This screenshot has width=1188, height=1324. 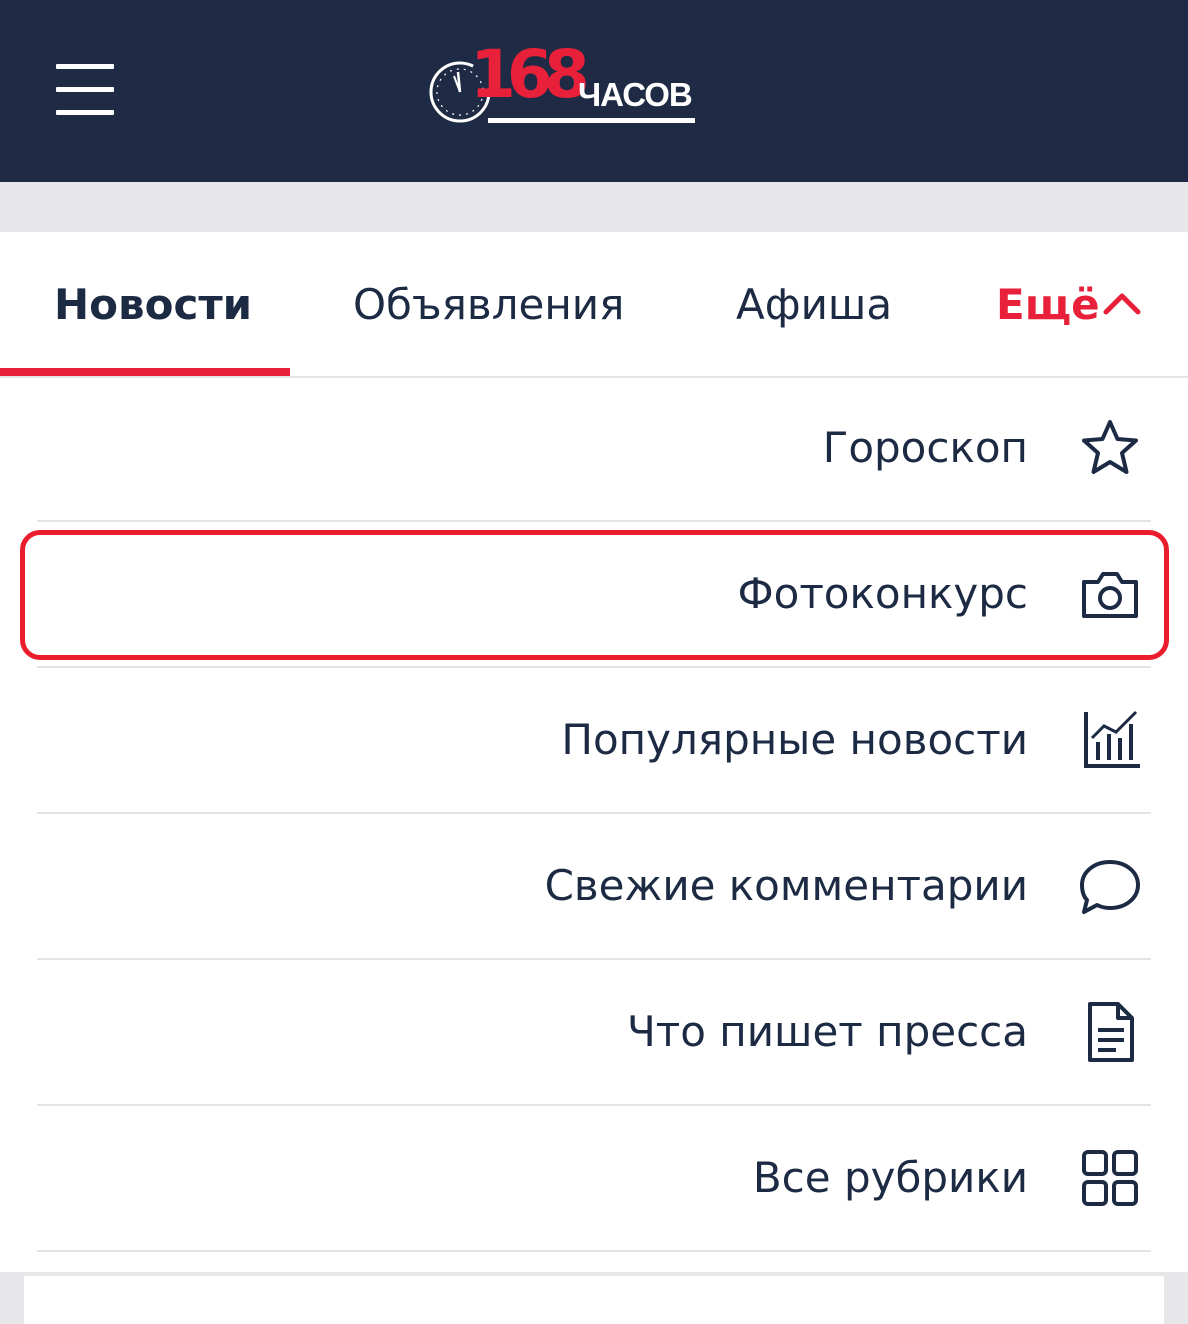 I want to click on camera-icon, so click(x=1110, y=595).